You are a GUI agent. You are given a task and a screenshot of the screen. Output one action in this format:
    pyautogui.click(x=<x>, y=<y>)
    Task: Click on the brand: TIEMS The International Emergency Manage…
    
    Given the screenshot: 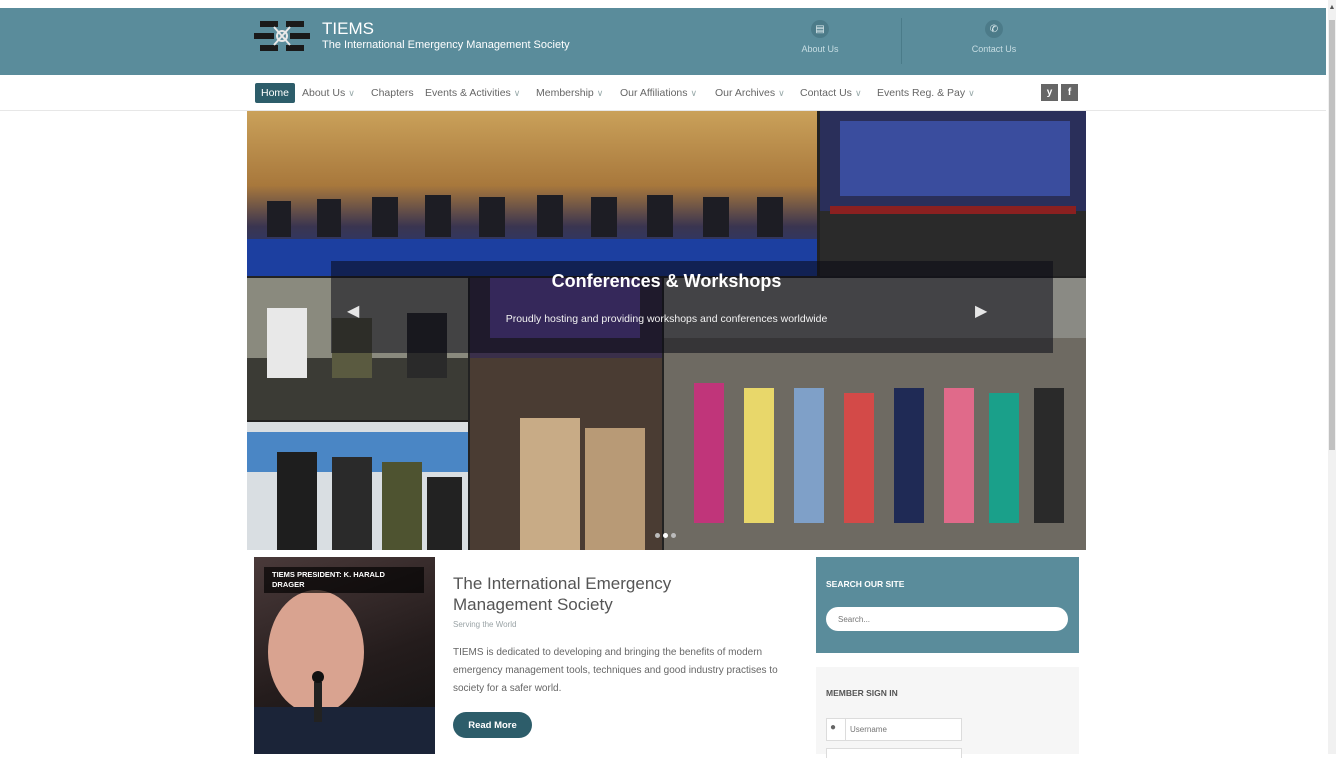 What is the action you would take?
    pyautogui.click(x=446, y=36)
    